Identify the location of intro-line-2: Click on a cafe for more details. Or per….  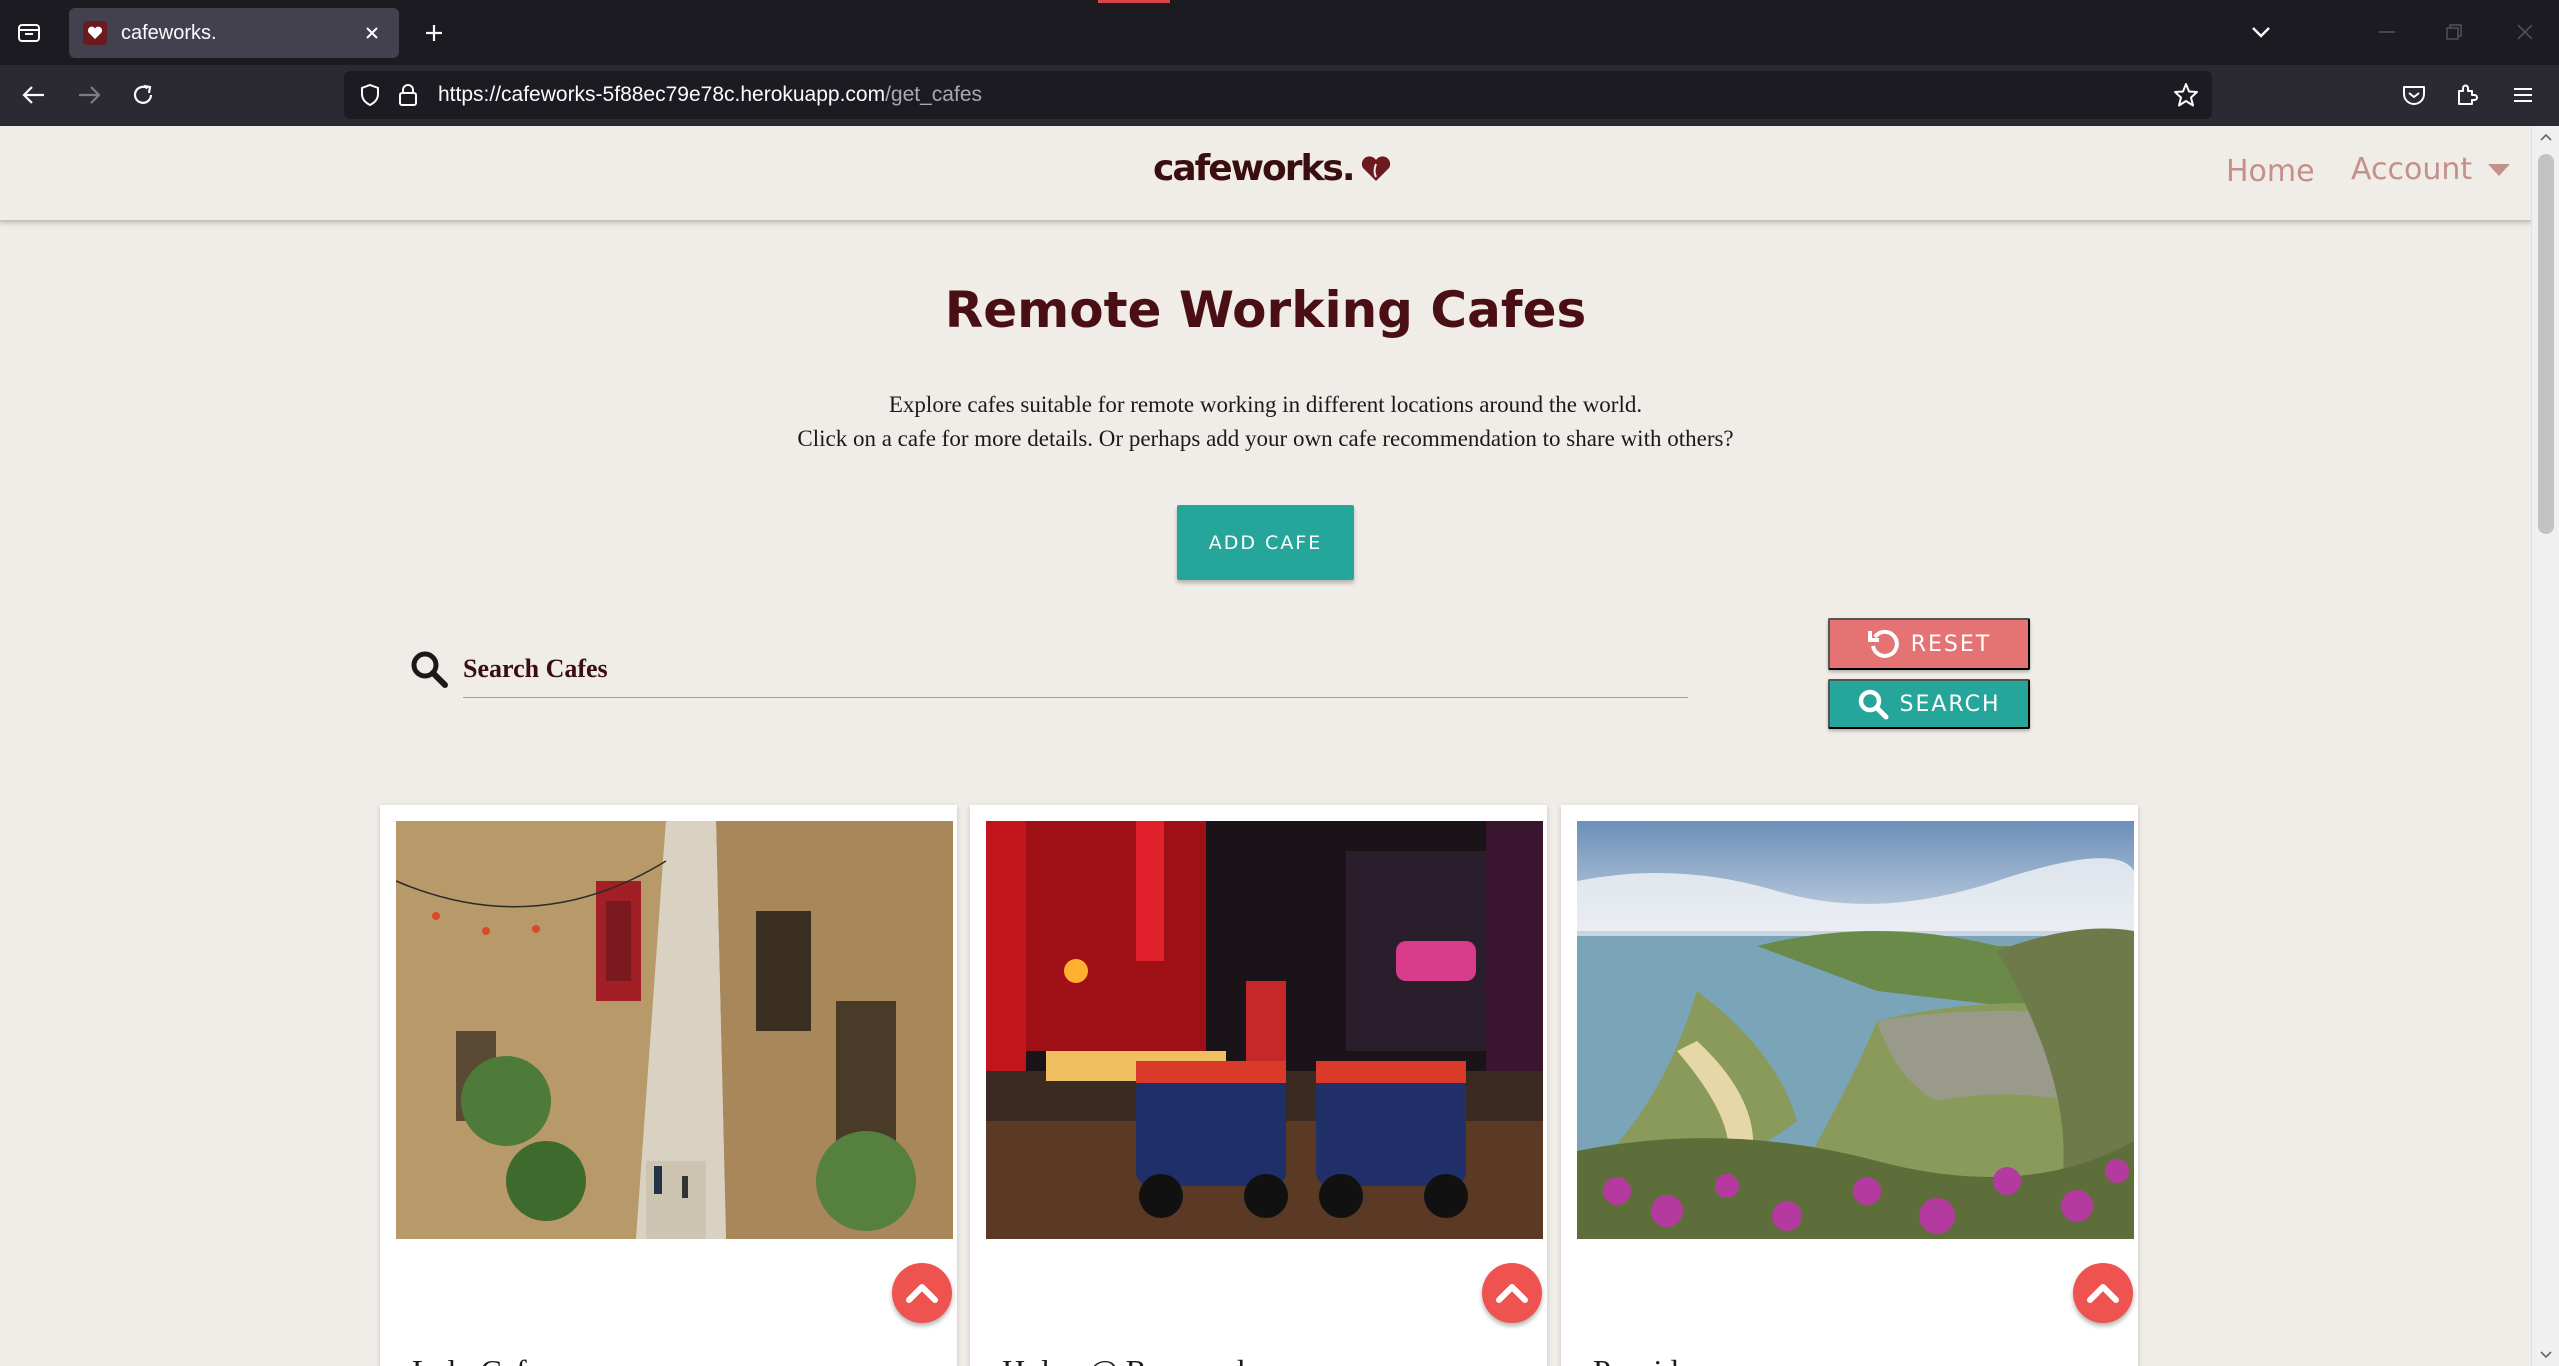
(1265, 438).